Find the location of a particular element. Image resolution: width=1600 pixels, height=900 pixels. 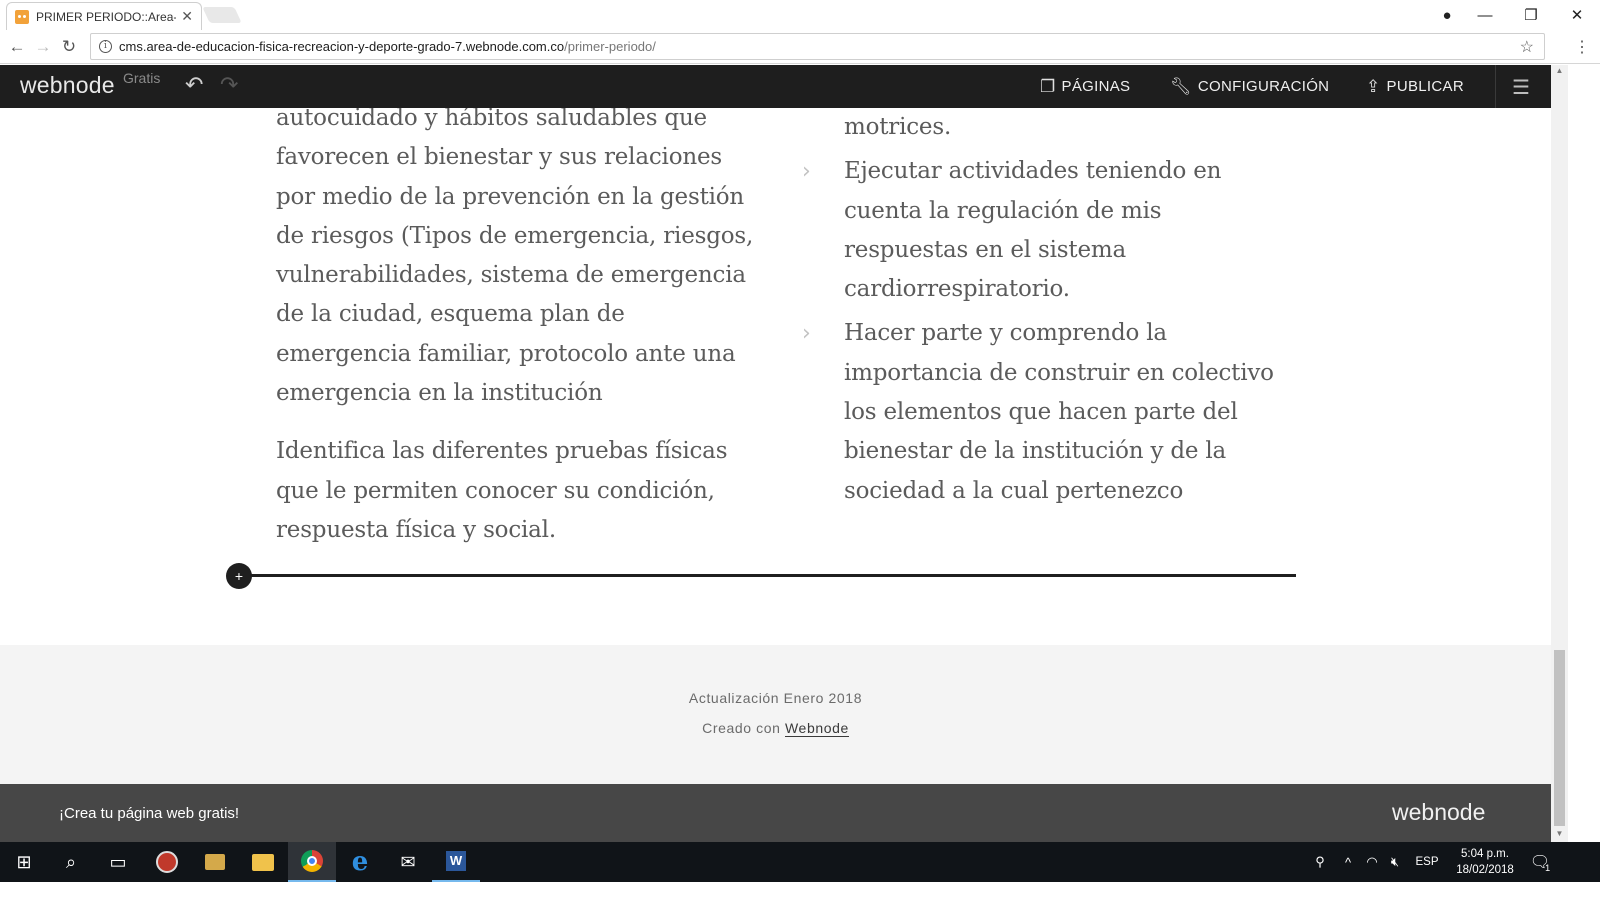

word-icon: W is located at coordinates (456, 862).